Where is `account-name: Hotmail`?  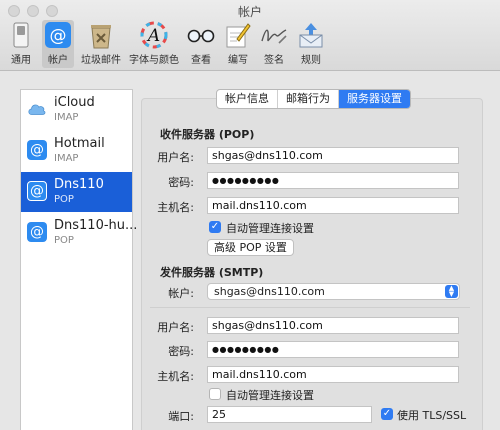
account-name: Hotmail is located at coordinates (79, 143).